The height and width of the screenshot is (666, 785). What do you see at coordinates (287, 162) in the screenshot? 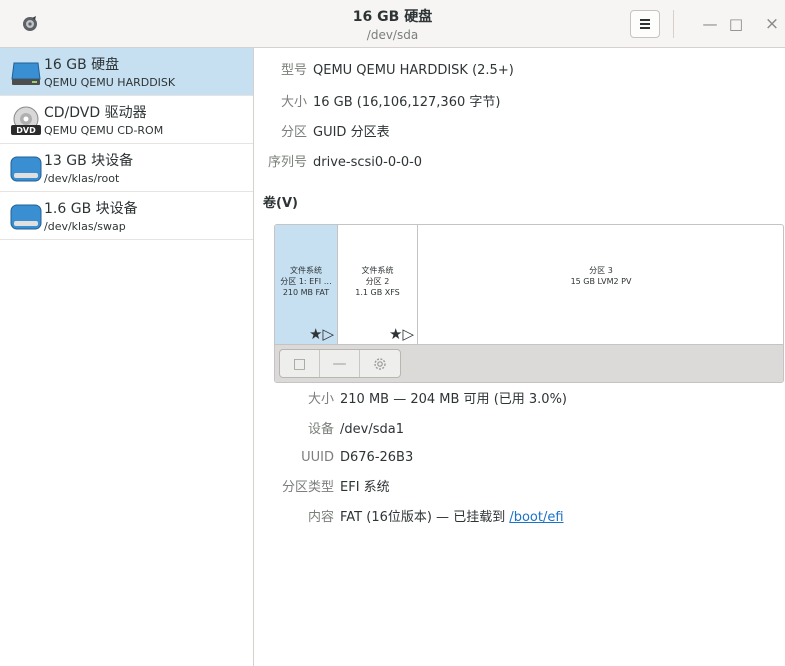
I see `serial-label: 序列号` at bounding box center [287, 162].